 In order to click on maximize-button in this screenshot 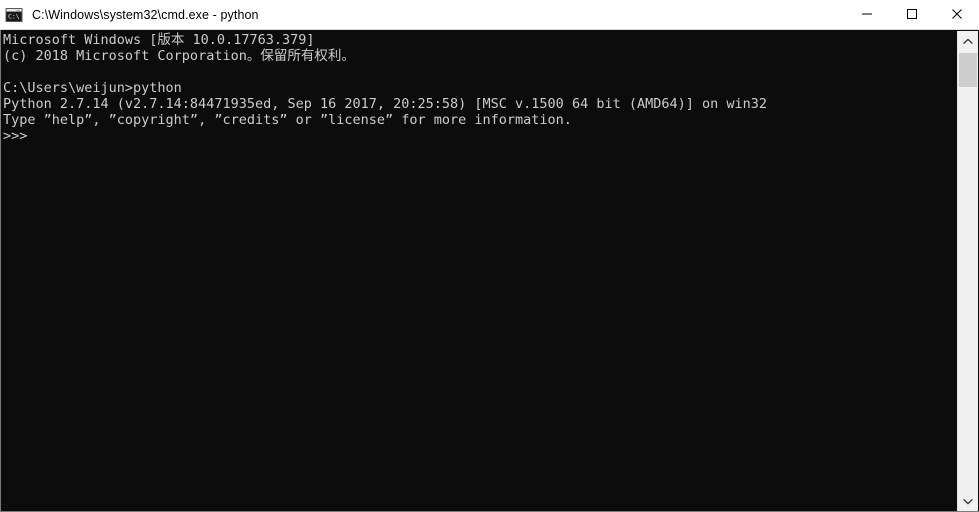, I will do `click(911, 14)`.